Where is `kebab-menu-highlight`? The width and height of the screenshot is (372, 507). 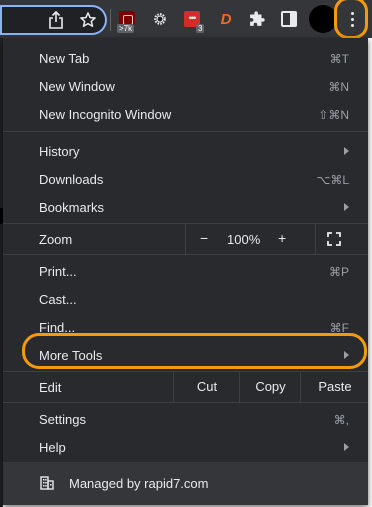 kebab-menu-highlight is located at coordinates (351, 19).